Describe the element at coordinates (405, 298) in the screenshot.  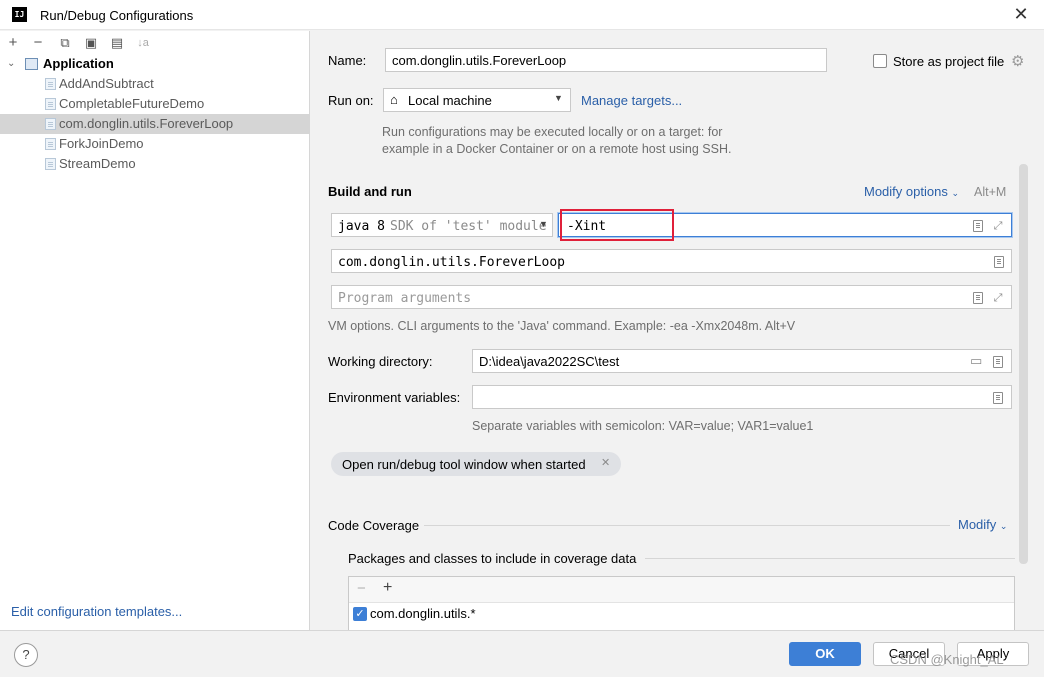
I see `program-arguments-placeholder: Program arguments` at that location.